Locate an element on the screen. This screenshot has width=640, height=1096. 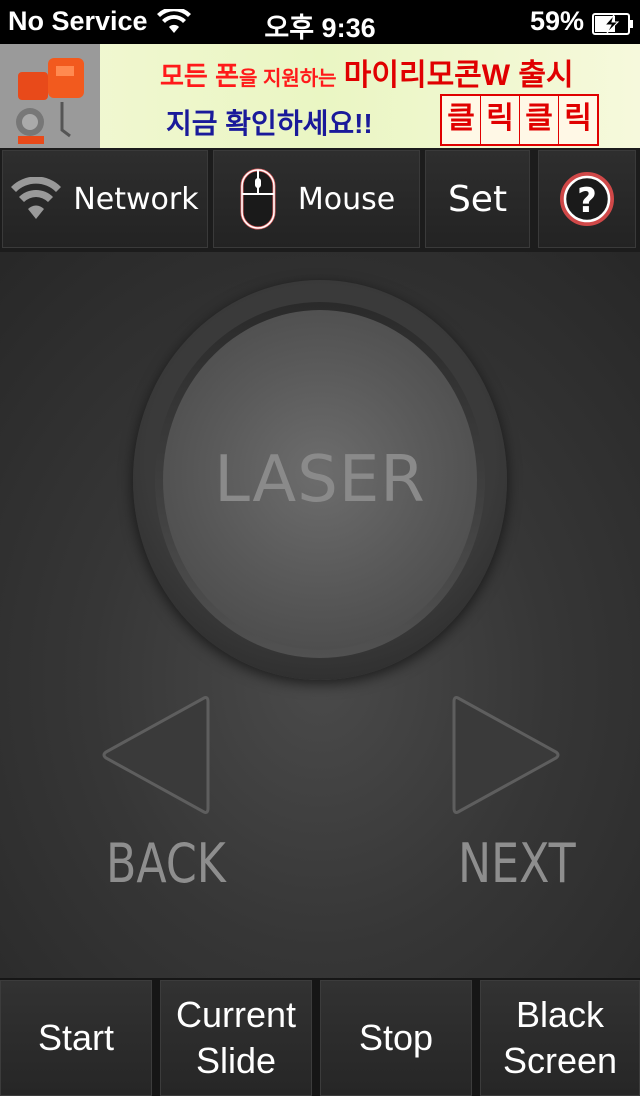
help-icon: ? is located at coordinates (587, 199).